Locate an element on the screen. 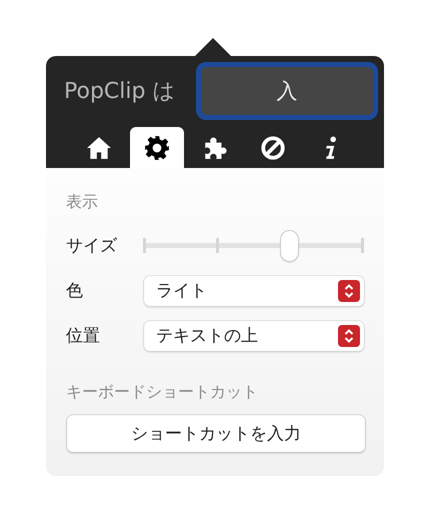 Image resolution: width=430 pixels, height=528 pixels. prohibited-icon is located at coordinates (273, 147).